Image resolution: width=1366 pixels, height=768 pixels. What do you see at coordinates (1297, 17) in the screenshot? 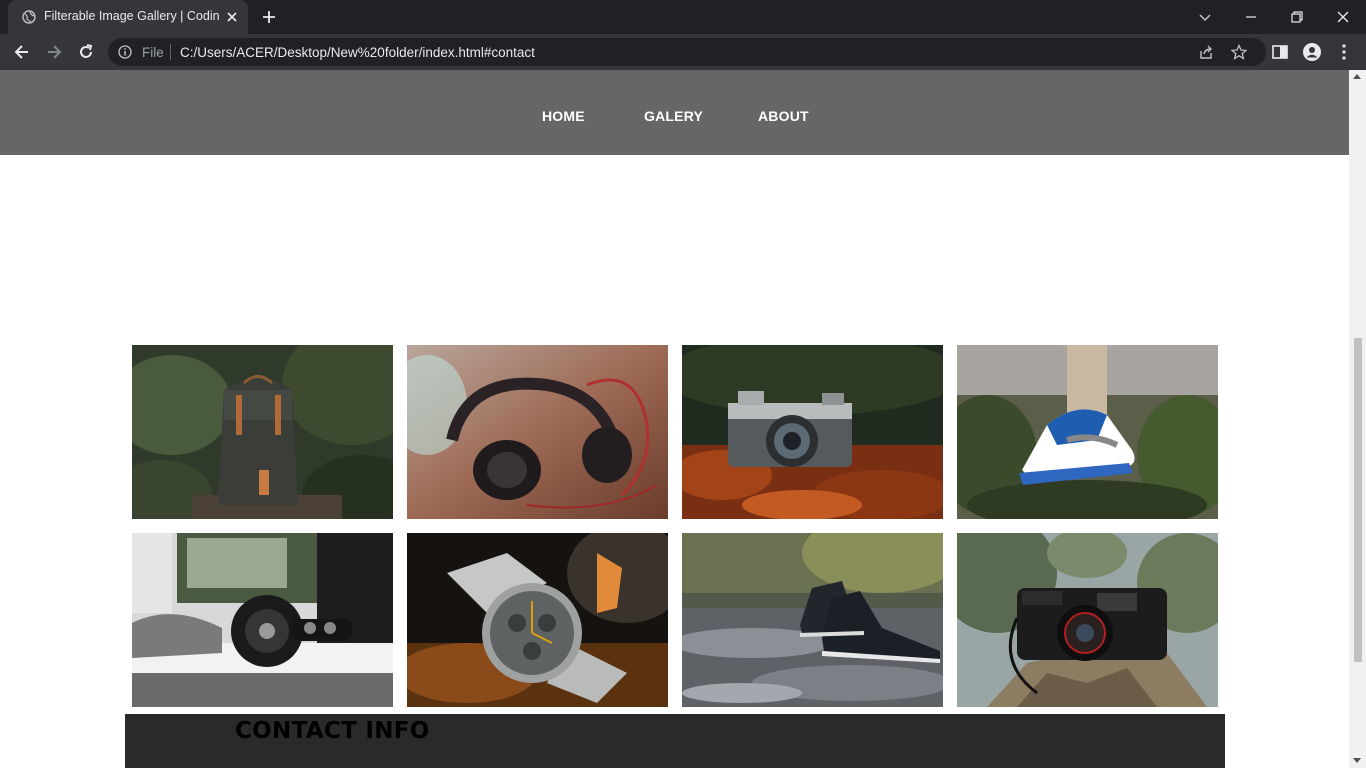
I see `restore-icon` at bounding box center [1297, 17].